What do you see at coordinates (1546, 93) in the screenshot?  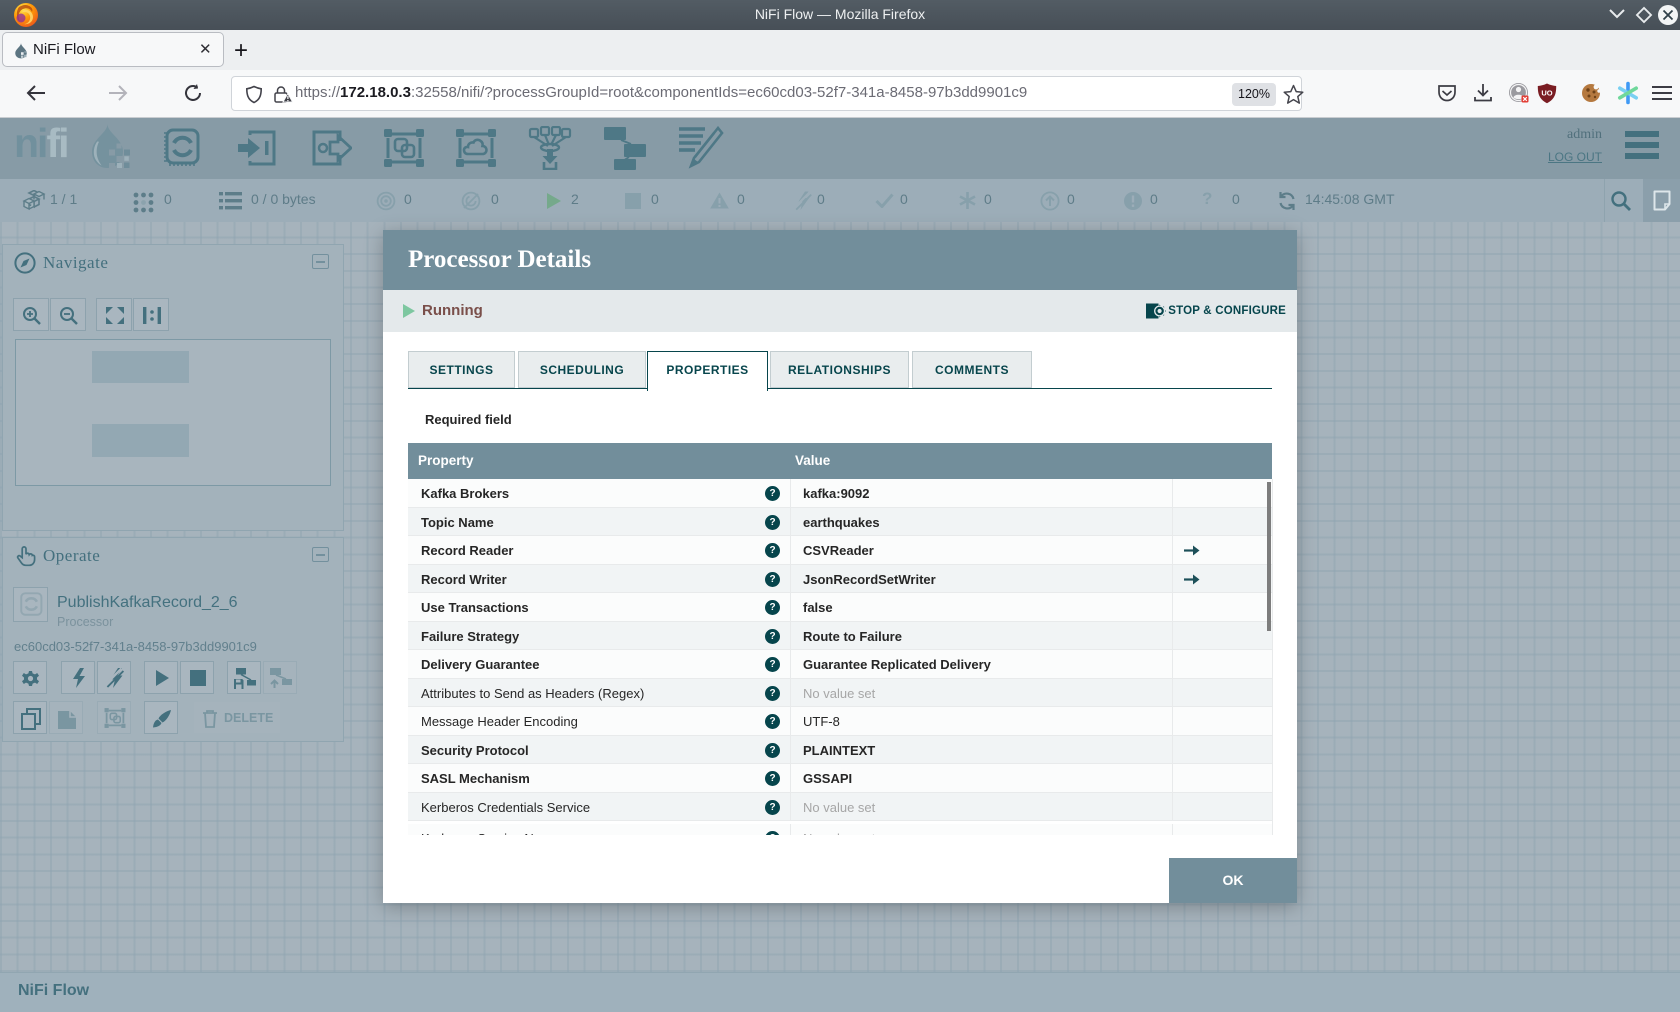 I see `svg-text: UO` at bounding box center [1546, 93].